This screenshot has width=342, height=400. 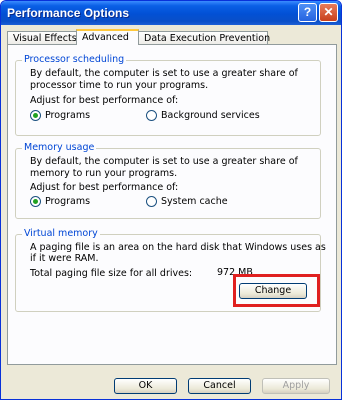 What do you see at coordinates (204, 38) in the screenshot?
I see `tab-data-execution-prevention: Data Execution Prevention` at bounding box center [204, 38].